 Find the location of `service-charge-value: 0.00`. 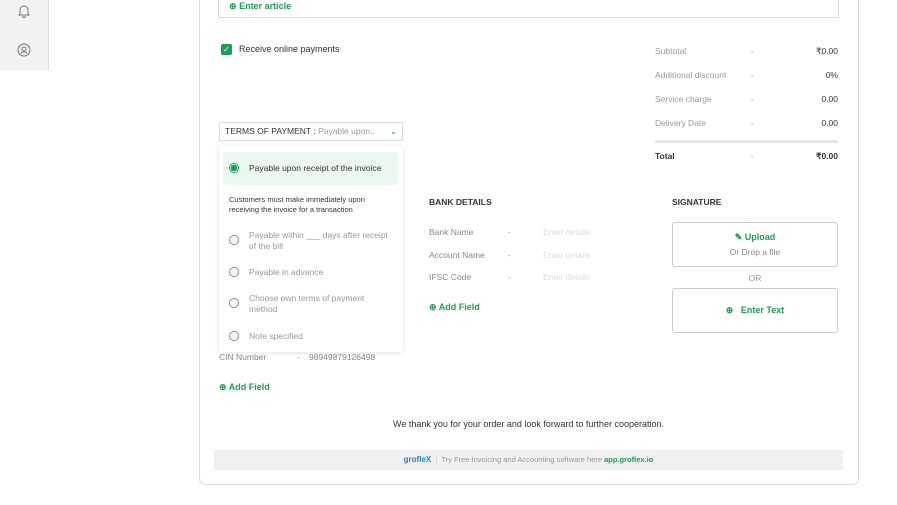

service-charge-value: 0.00 is located at coordinates (829, 99).